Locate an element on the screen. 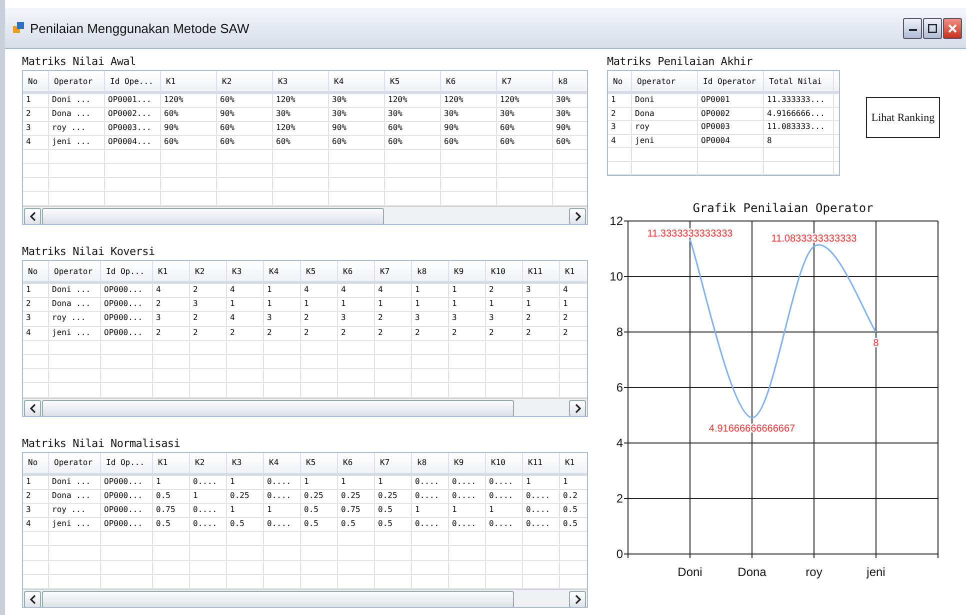 The image size is (966, 615). x-tick-label: Dona is located at coordinates (752, 572).